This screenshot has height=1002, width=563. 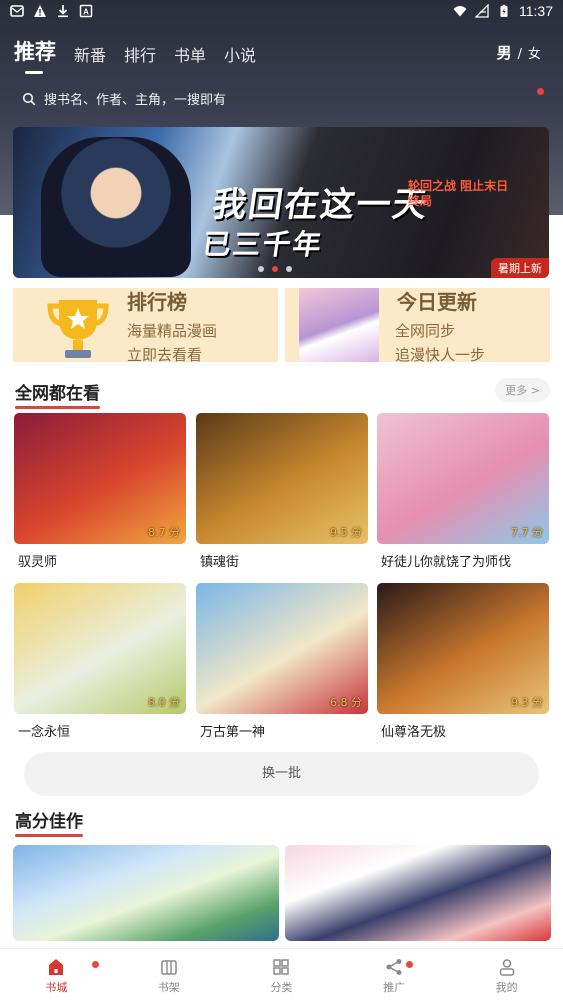 I want to click on svg-text: A, so click(x=86, y=12).